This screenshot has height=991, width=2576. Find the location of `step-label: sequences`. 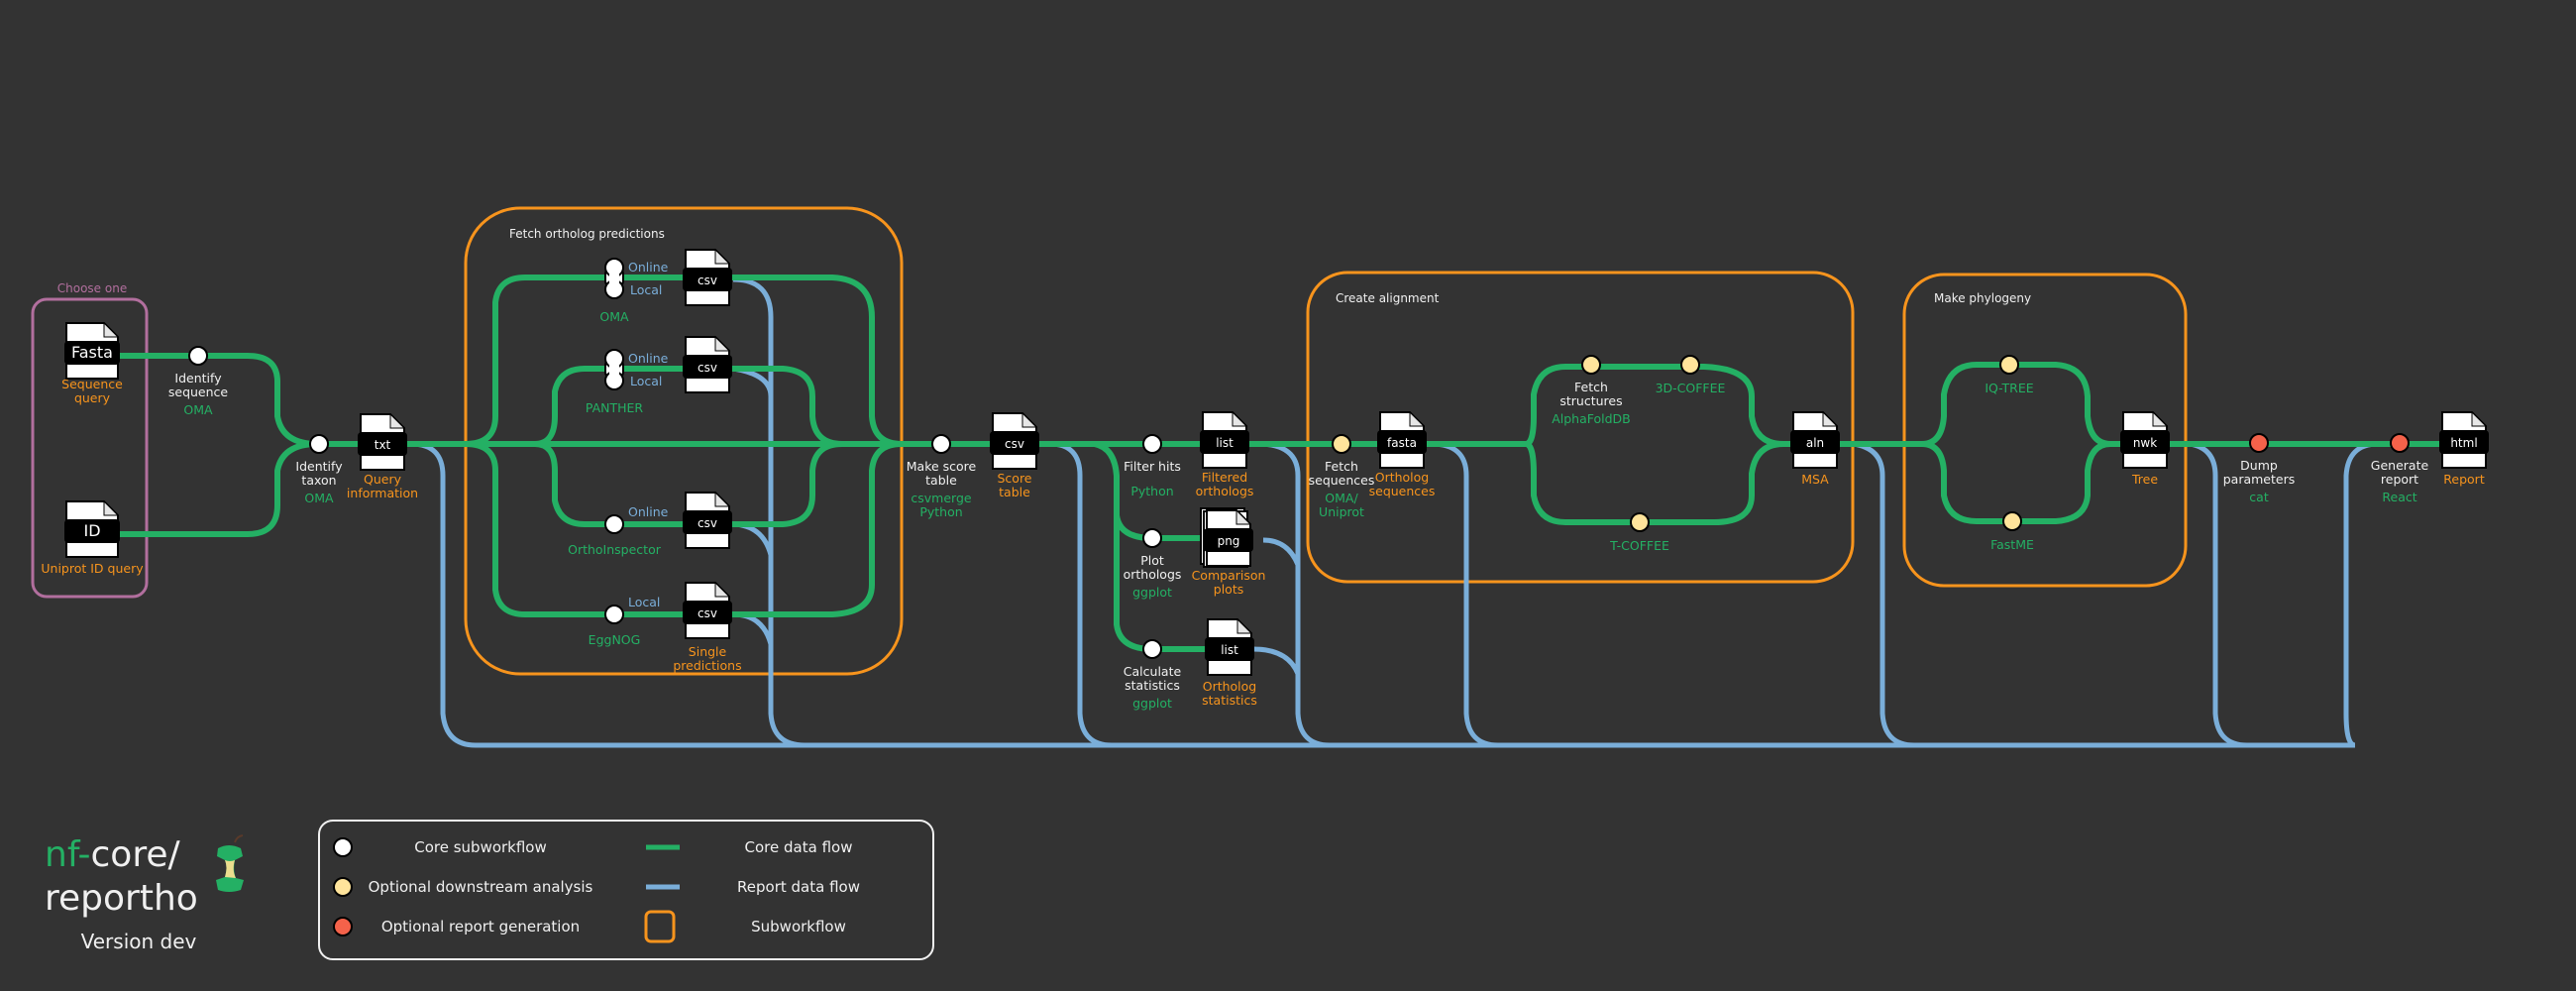

step-label: sequences is located at coordinates (1342, 480).